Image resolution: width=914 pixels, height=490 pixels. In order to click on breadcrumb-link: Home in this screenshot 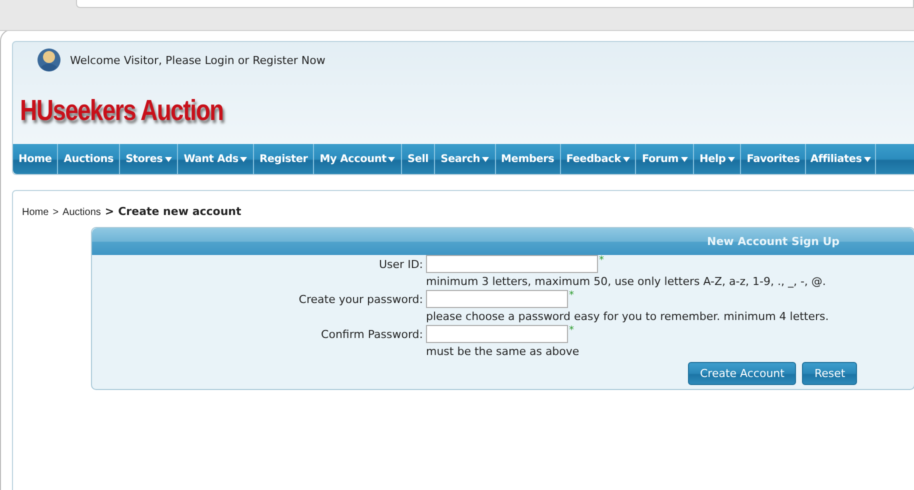, I will do `click(35, 212)`.